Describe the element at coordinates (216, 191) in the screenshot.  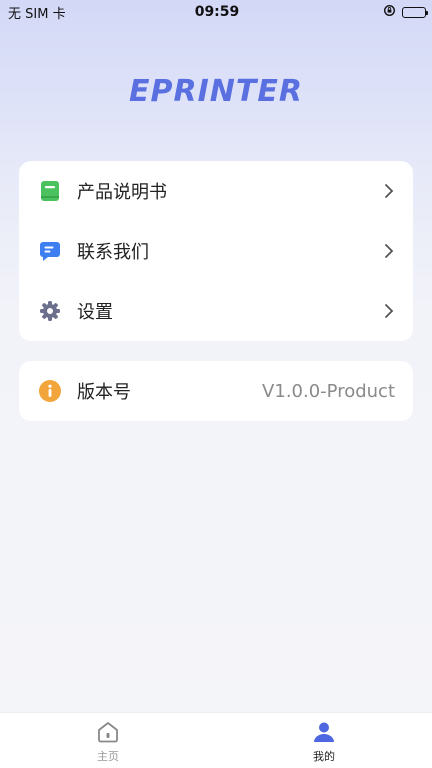
I see `menu-item-manual: 产品说明书` at that location.